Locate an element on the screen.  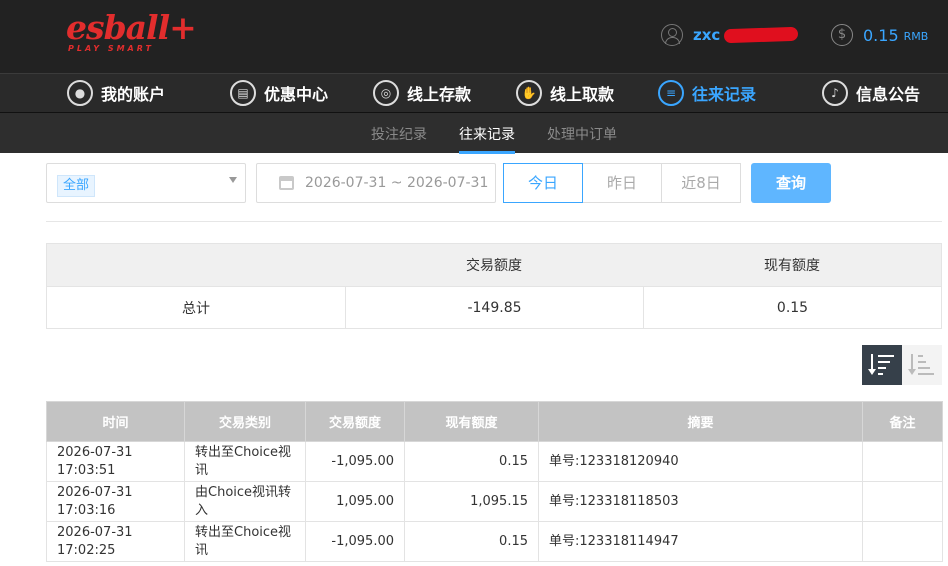
tab-transaction-records: 往来记录 is located at coordinates (487, 139).